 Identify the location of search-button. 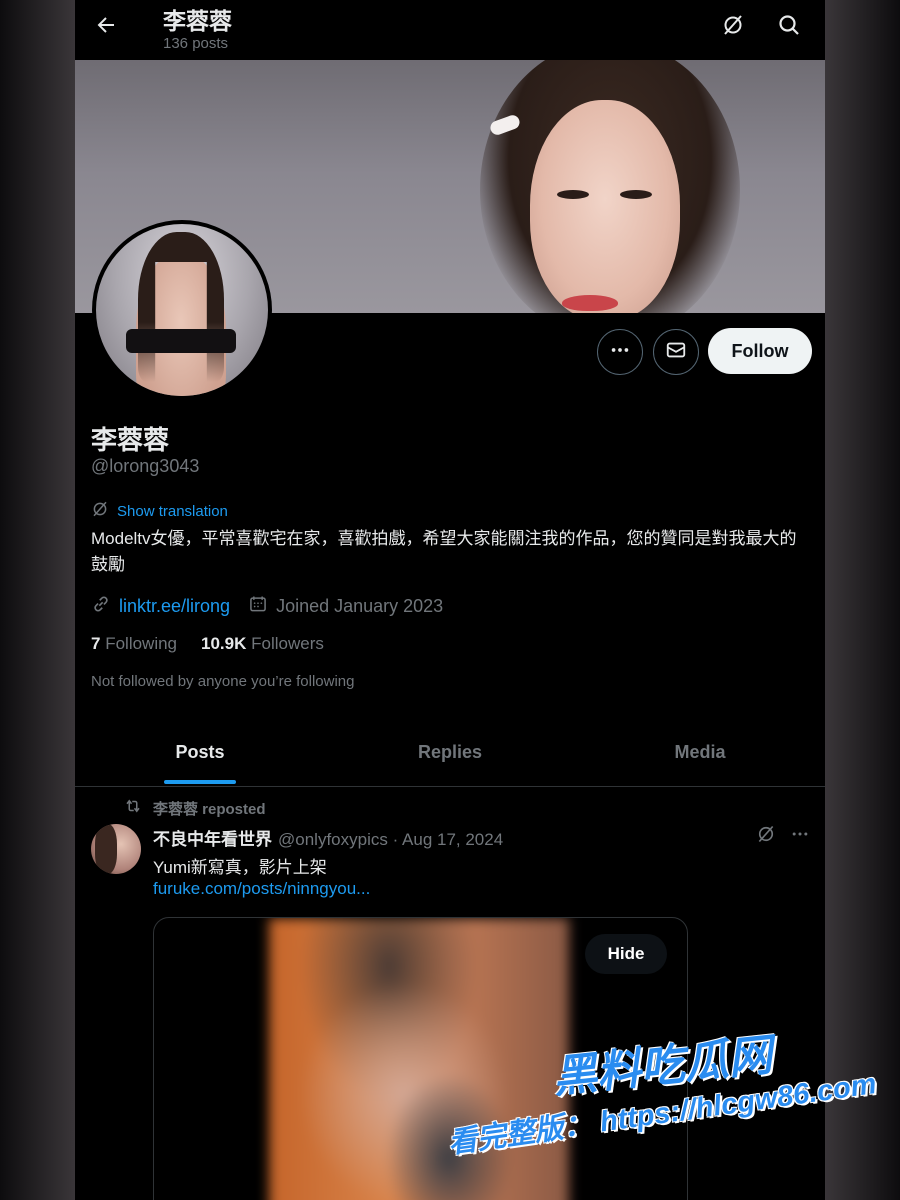
(789, 27).